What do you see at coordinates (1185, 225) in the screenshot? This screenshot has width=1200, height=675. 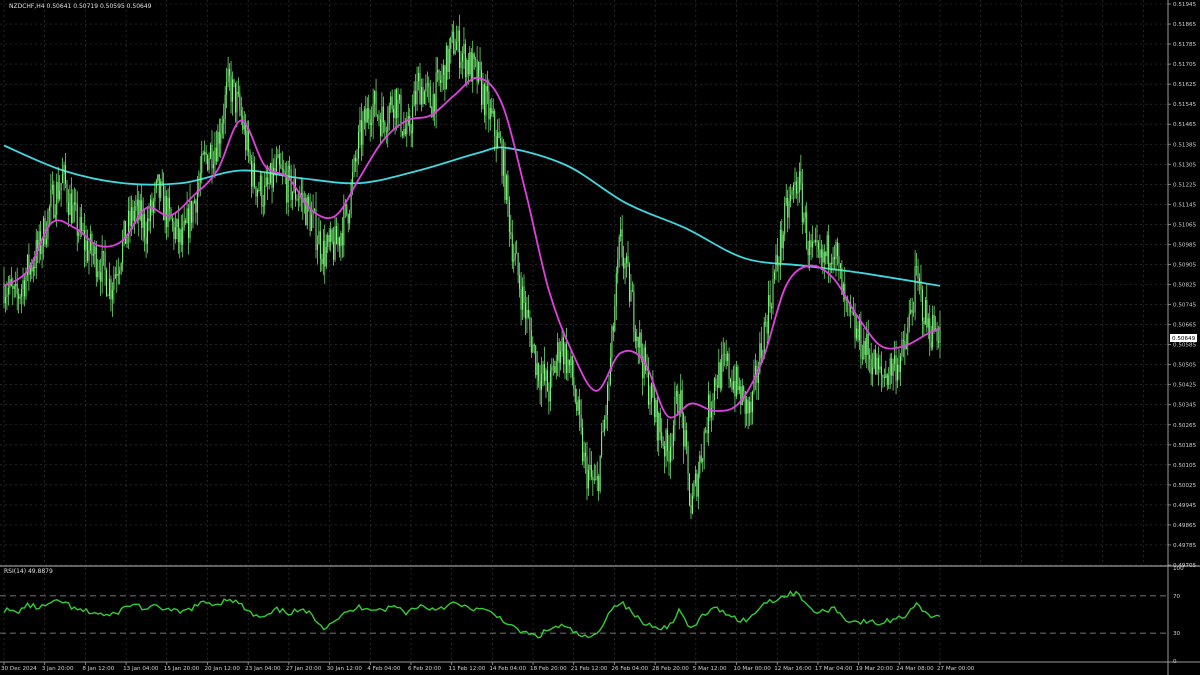 I see `price-tick-label: 0.51065` at bounding box center [1185, 225].